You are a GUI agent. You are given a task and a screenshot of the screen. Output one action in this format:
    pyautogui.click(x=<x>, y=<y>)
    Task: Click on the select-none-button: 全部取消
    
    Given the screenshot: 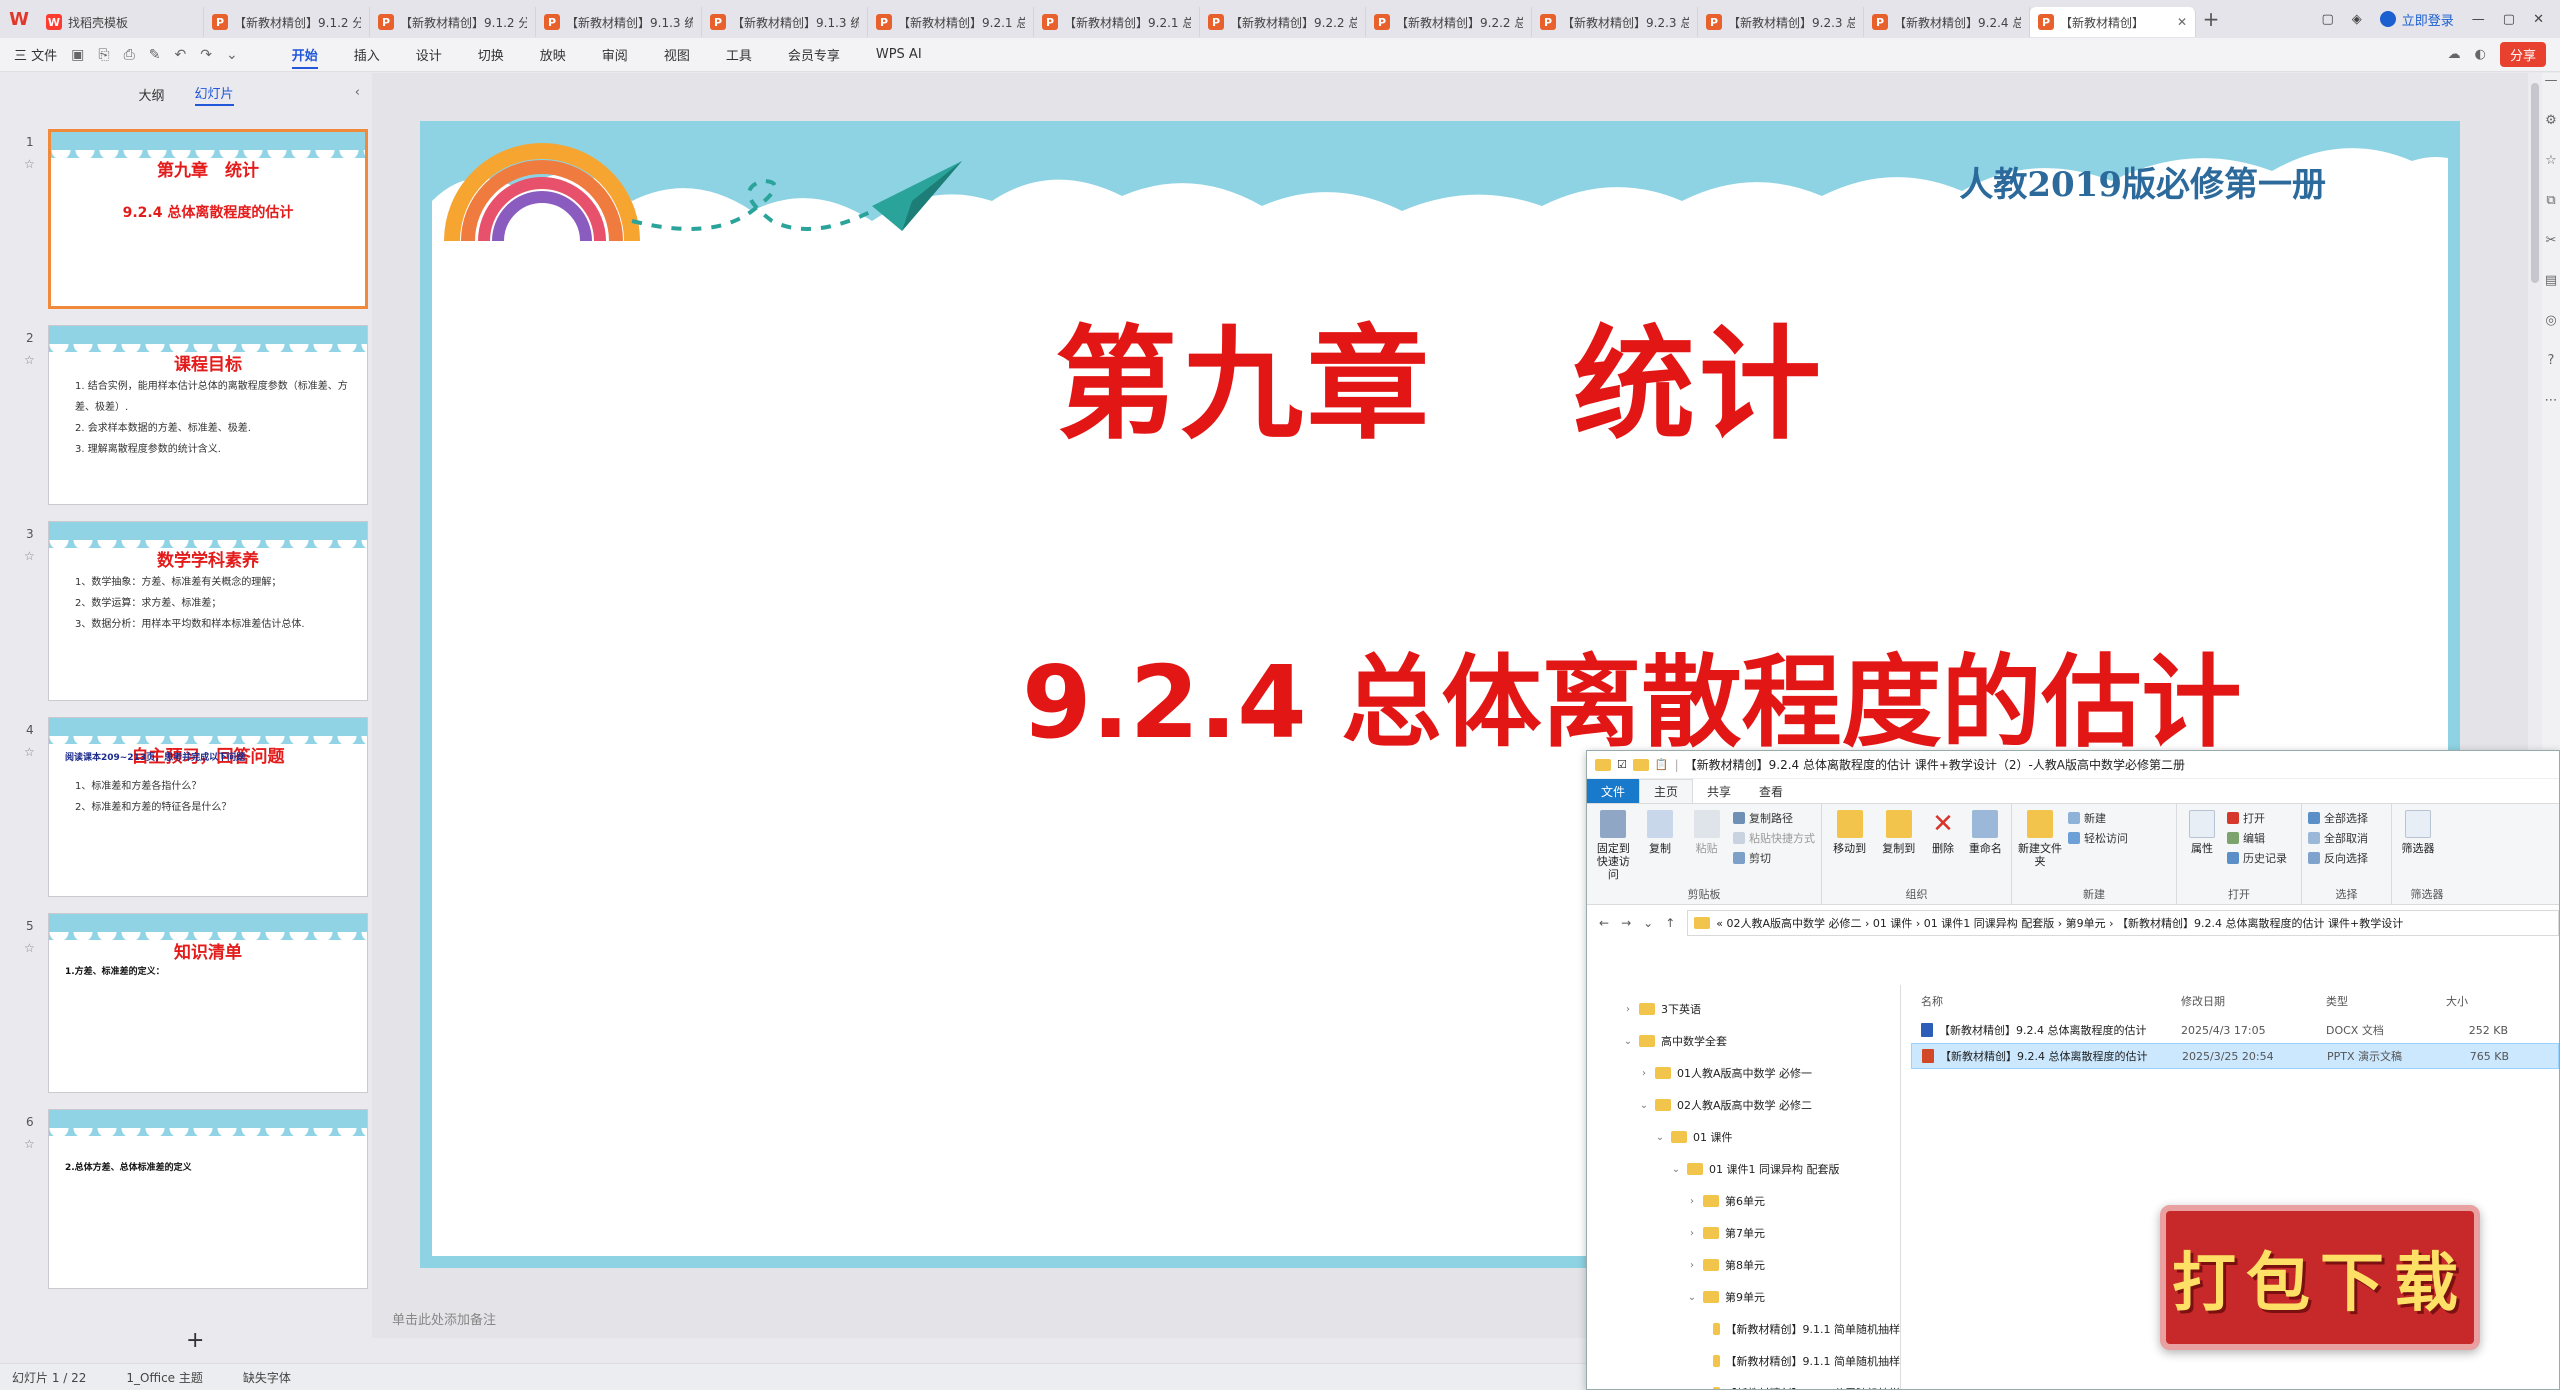 What is the action you would take?
    pyautogui.click(x=2338, y=838)
    